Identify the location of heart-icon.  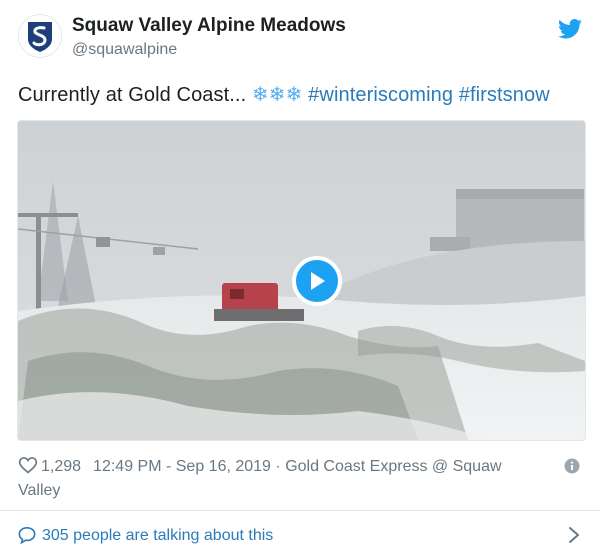
(28, 465).